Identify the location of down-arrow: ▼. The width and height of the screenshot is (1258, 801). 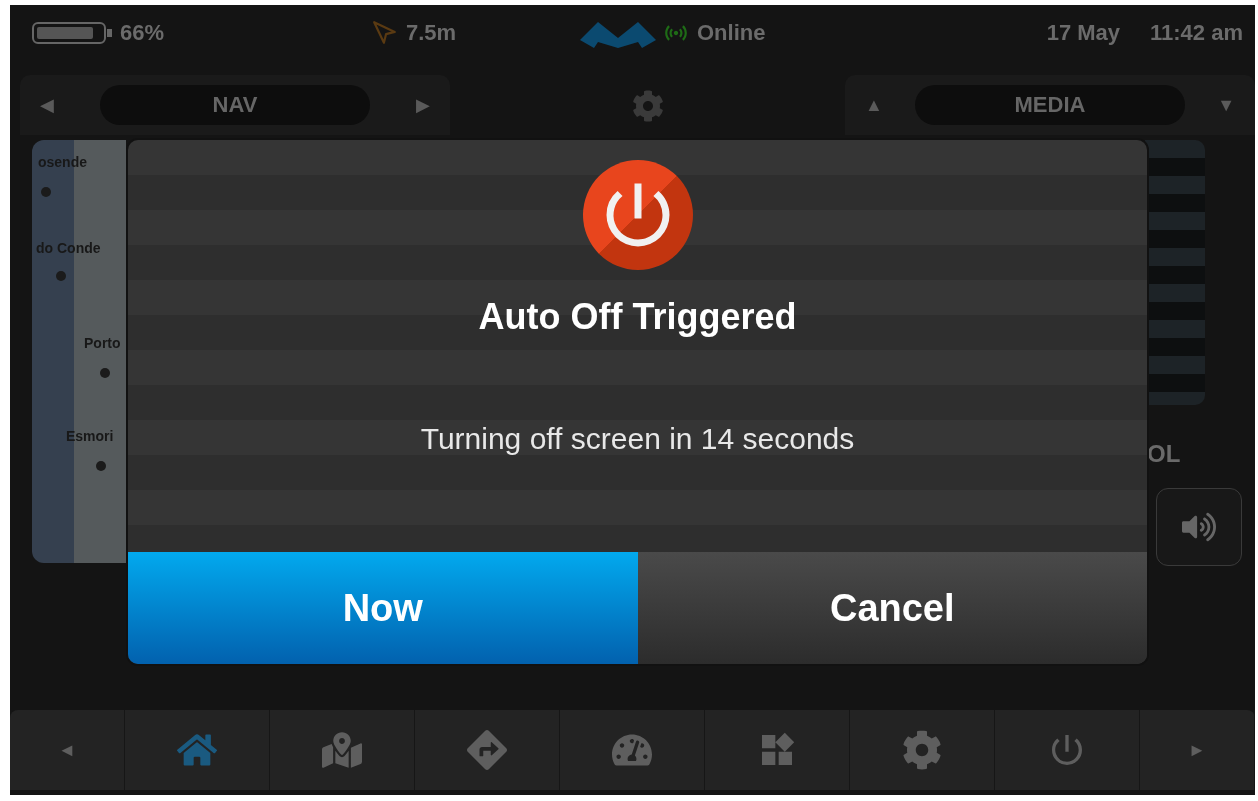
(1226, 105).